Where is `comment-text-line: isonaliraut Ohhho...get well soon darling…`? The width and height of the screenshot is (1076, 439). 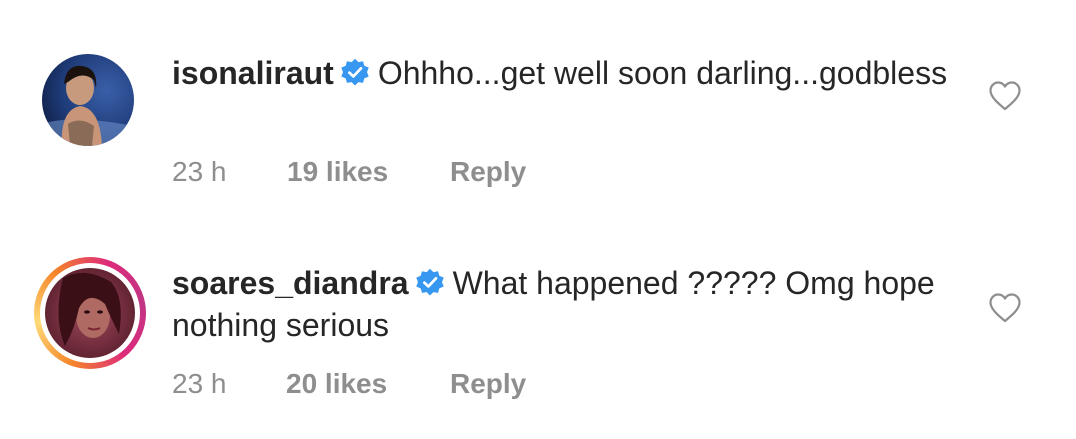
comment-text-line: isonaliraut Ohhho...get well soon darling… is located at coordinates (567, 71).